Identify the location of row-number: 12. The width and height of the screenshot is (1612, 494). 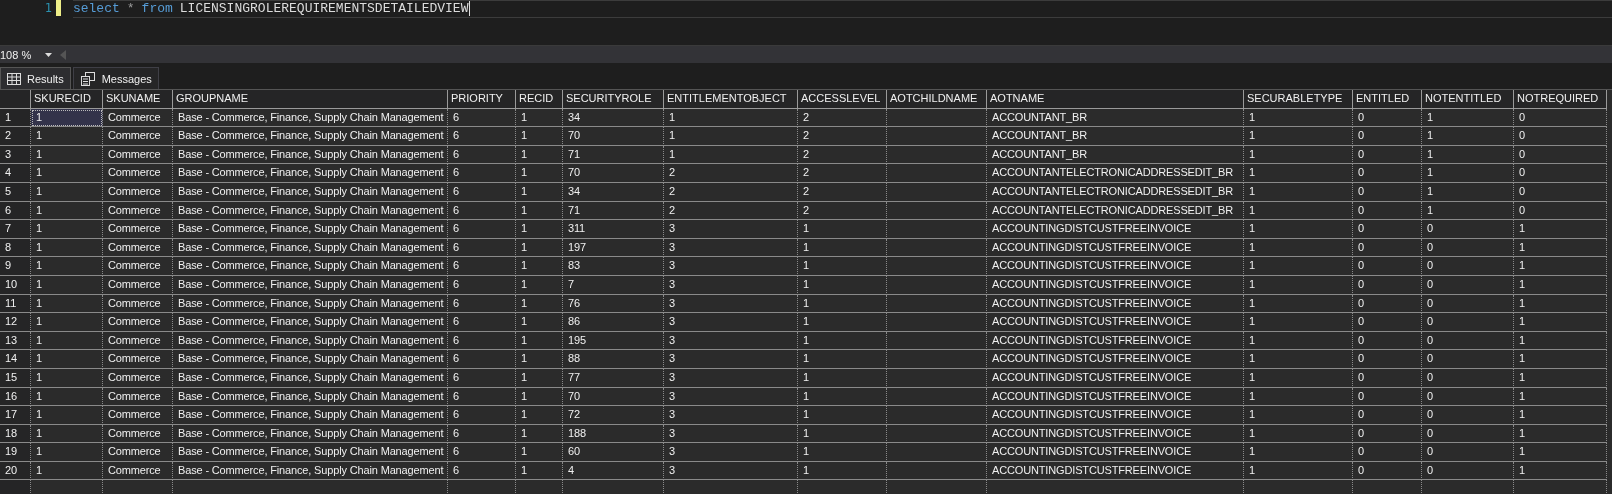
(15, 322).